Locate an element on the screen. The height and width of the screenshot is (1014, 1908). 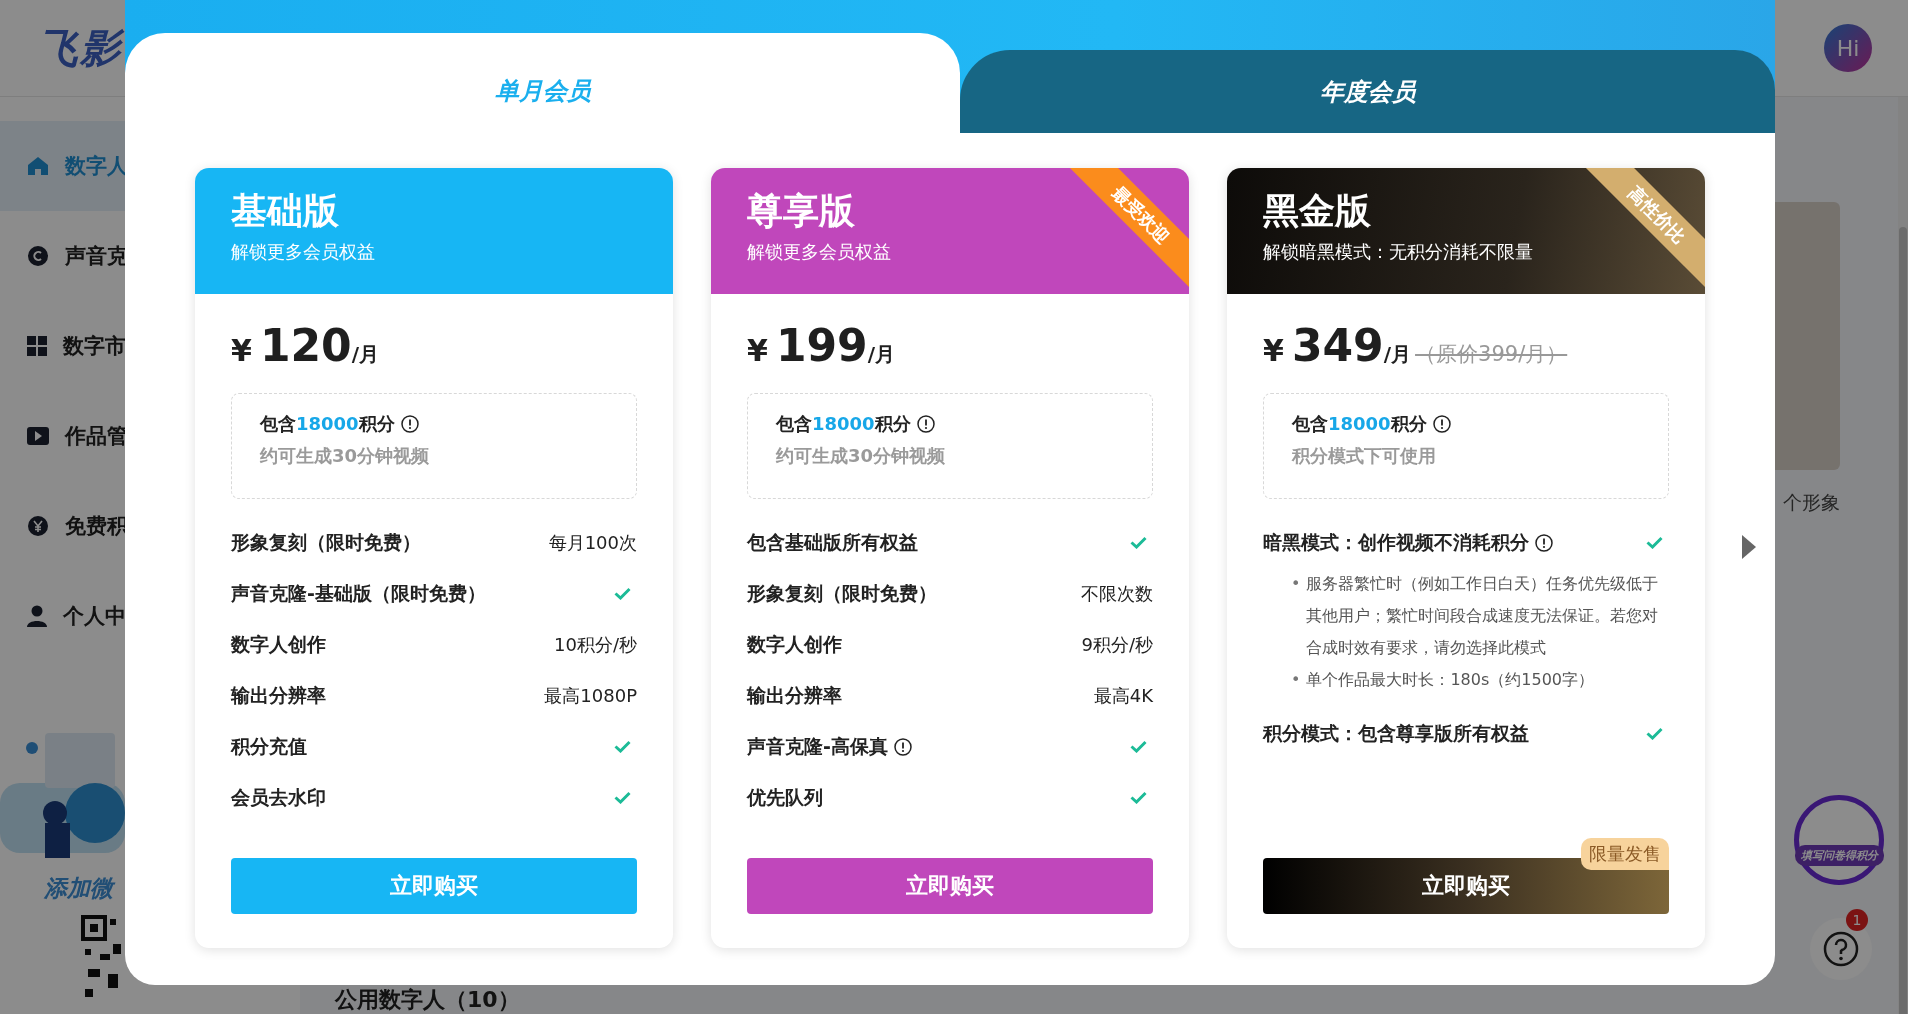
price-amount: 120 is located at coordinates (305, 345).